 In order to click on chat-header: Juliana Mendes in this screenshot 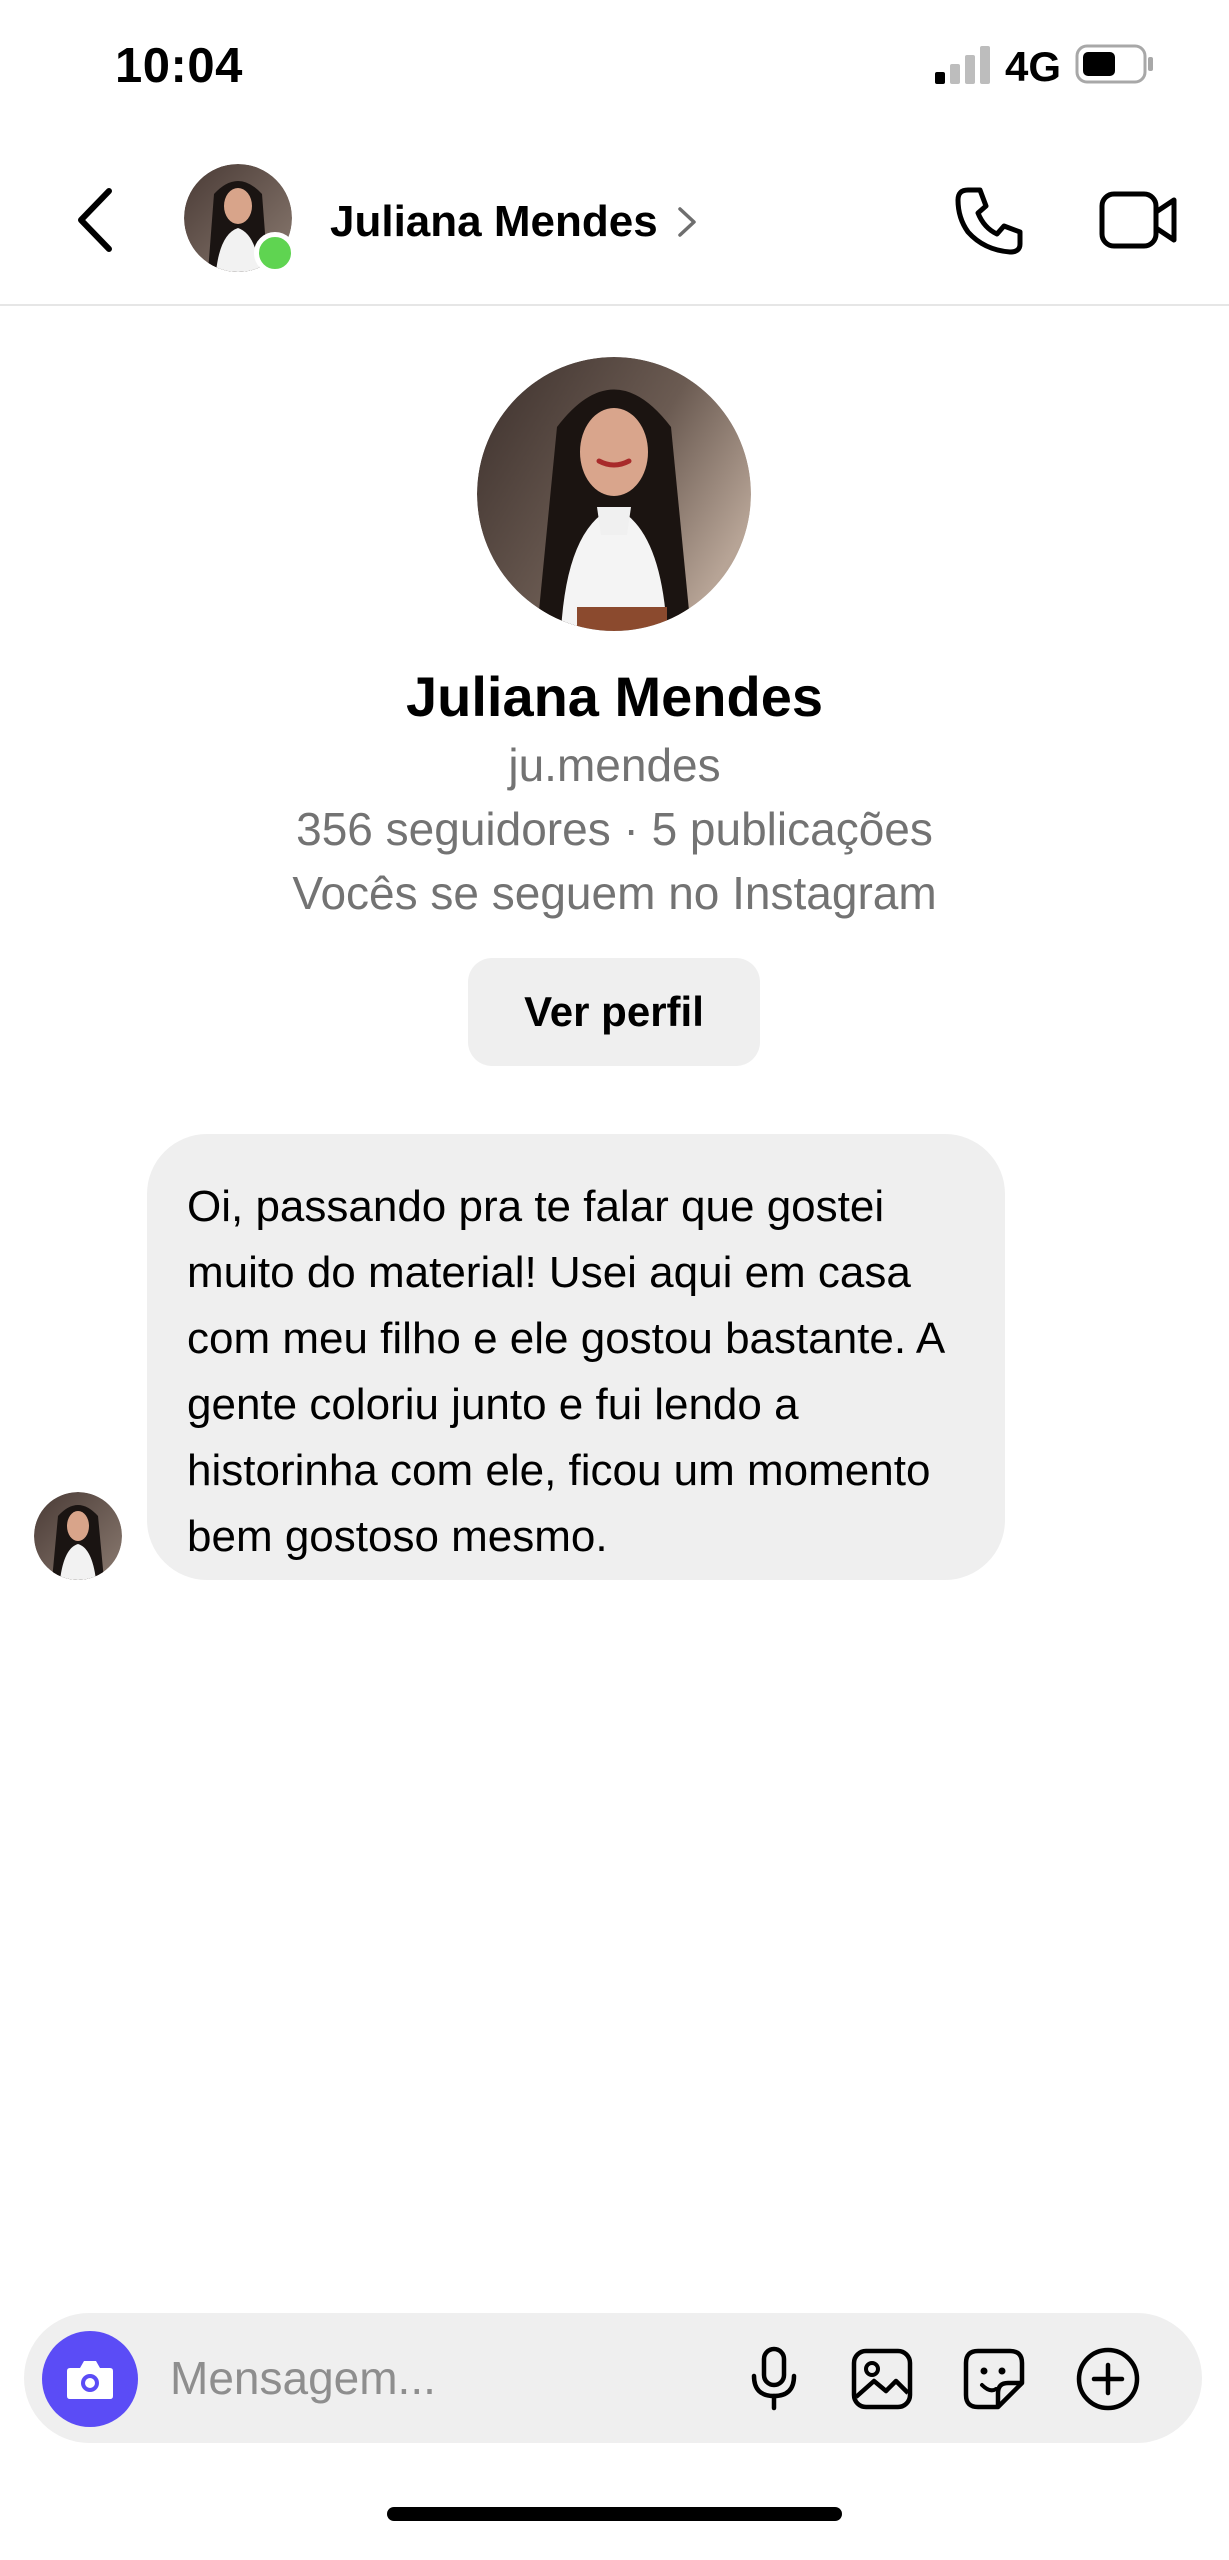, I will do `click(614, 223)`.